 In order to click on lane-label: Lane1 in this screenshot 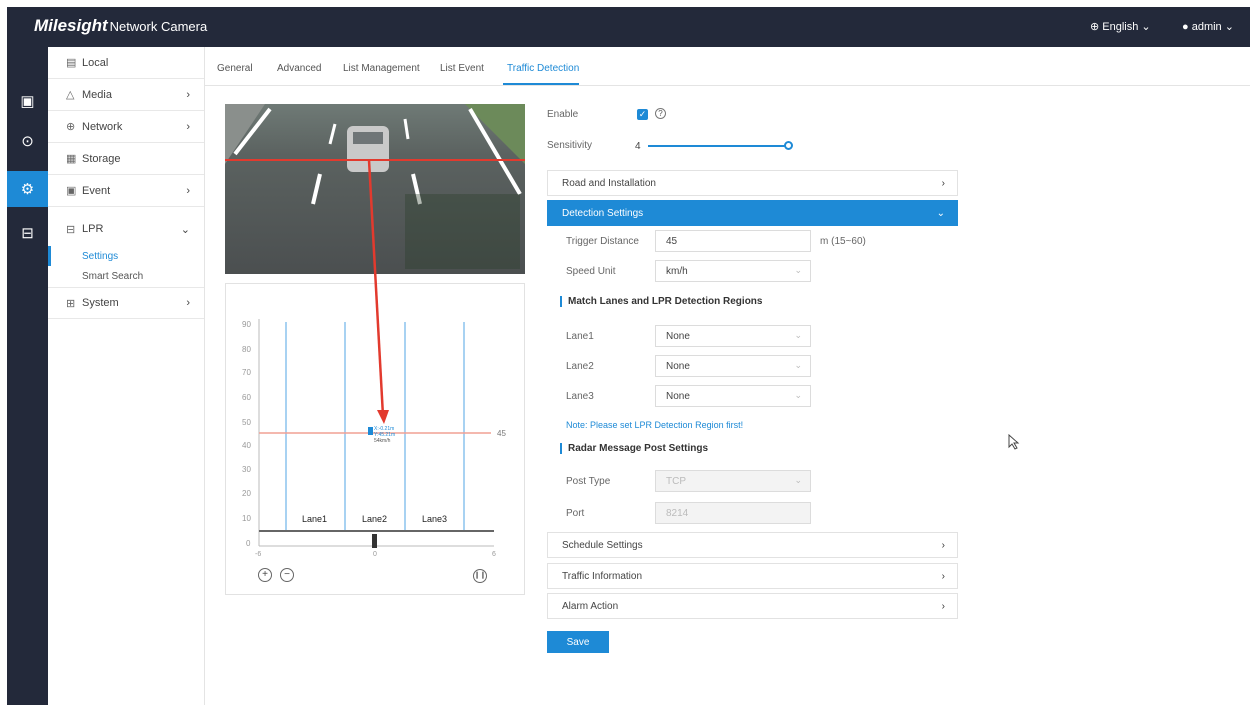, I will do `click(314, 519)`.